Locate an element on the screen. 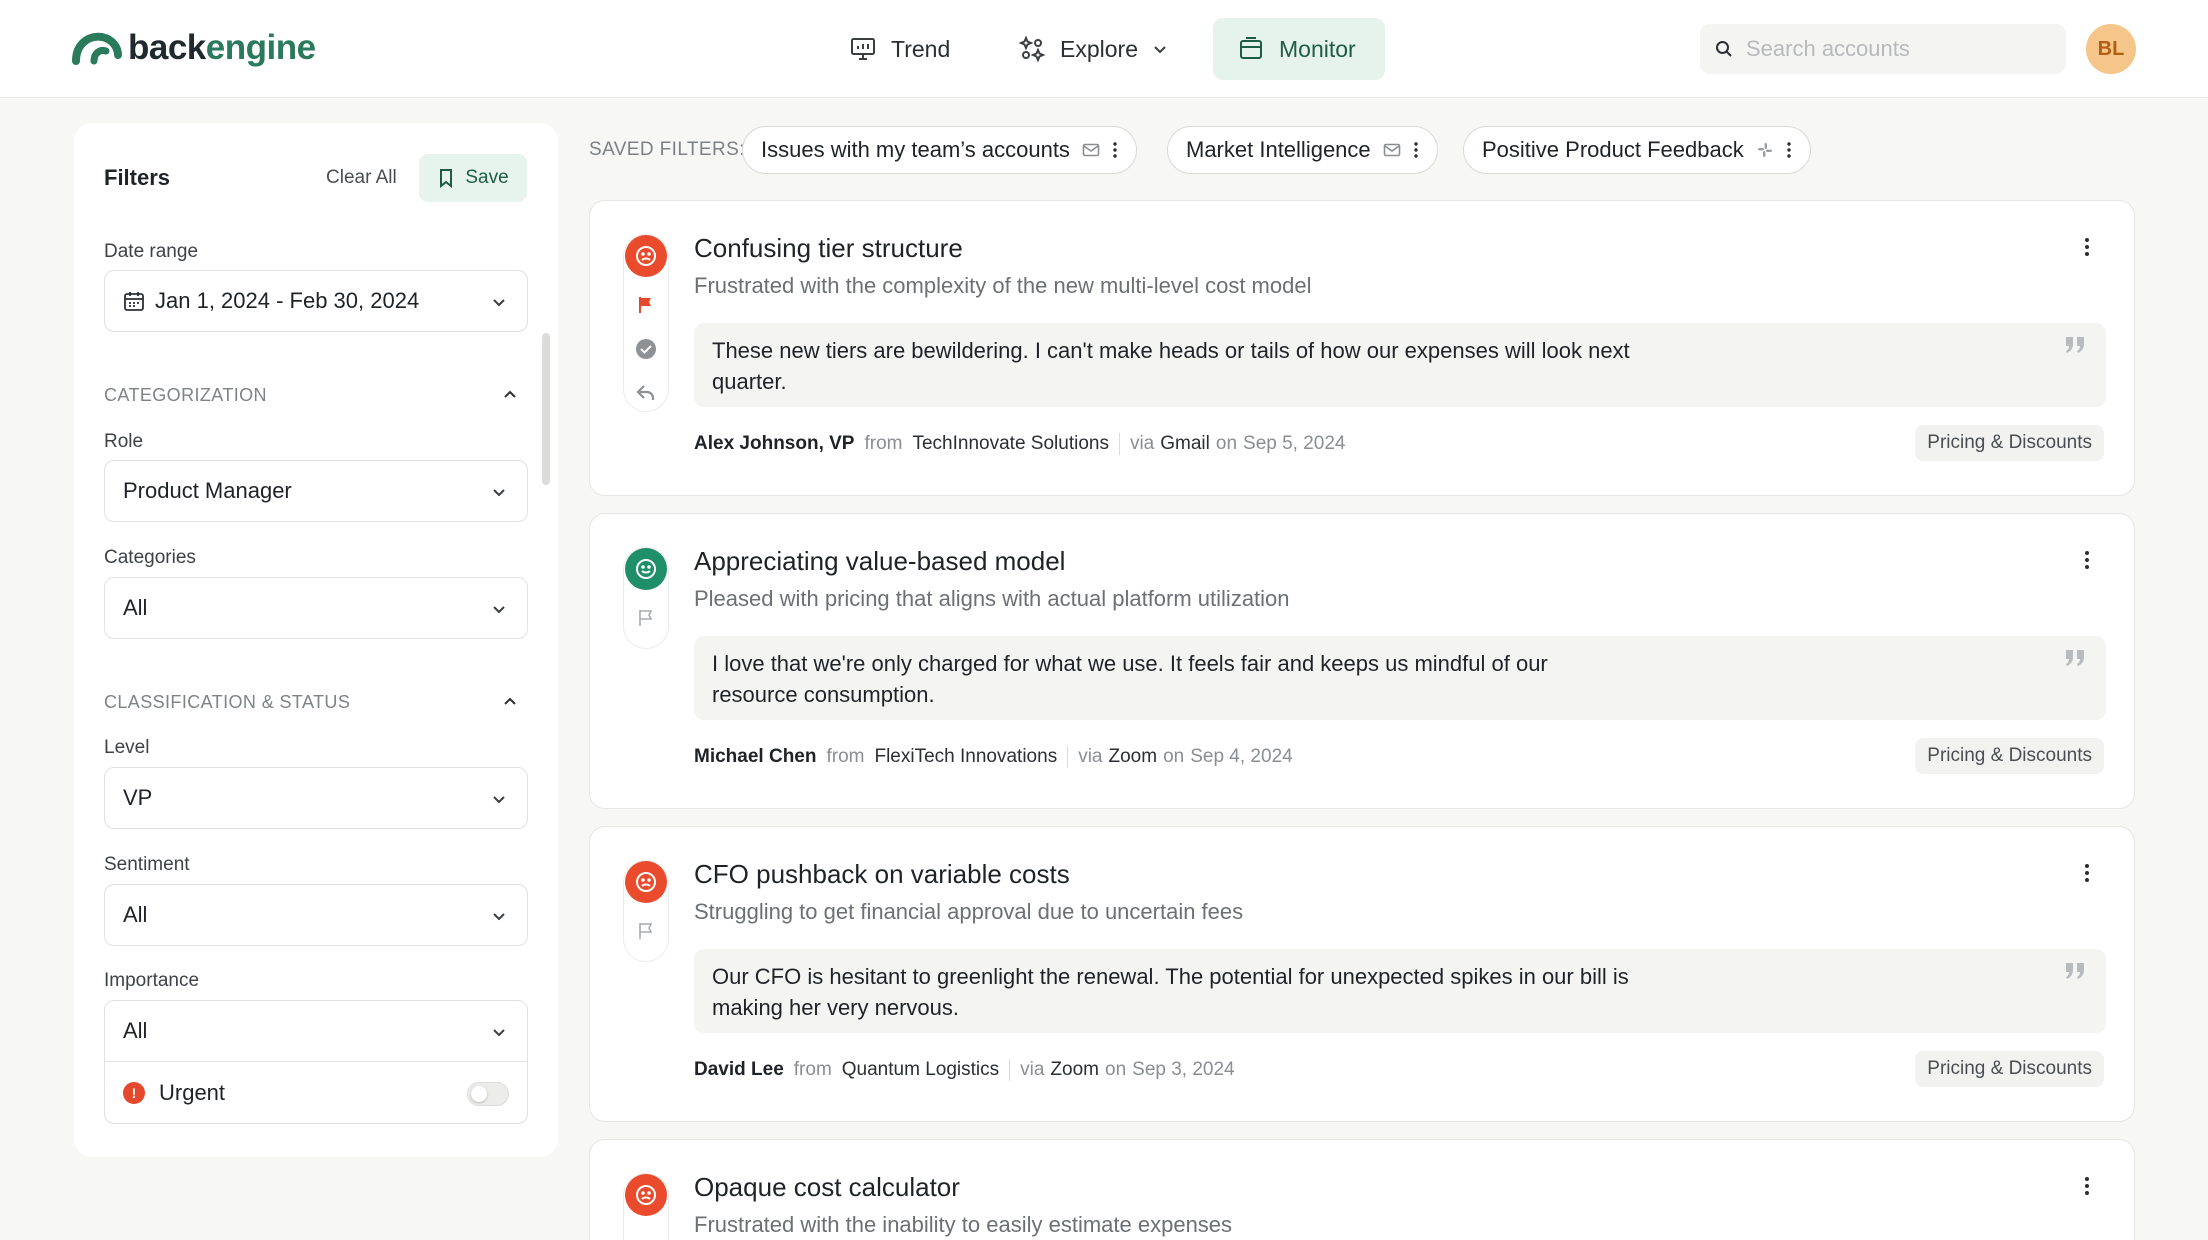 Image resolution: width=2208 pixels, height=1240 pixels. nav-explore: Explore is located at coordinates (1093, 49).